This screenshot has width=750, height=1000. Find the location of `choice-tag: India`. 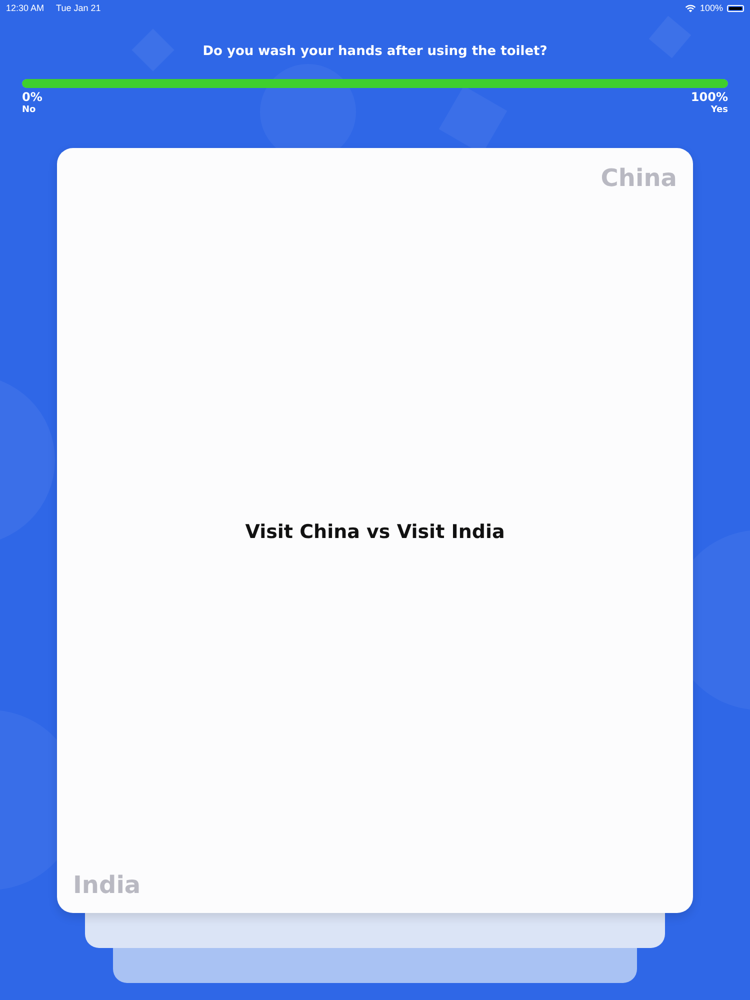

choice-tag: India is located at coordinates (107, 885).